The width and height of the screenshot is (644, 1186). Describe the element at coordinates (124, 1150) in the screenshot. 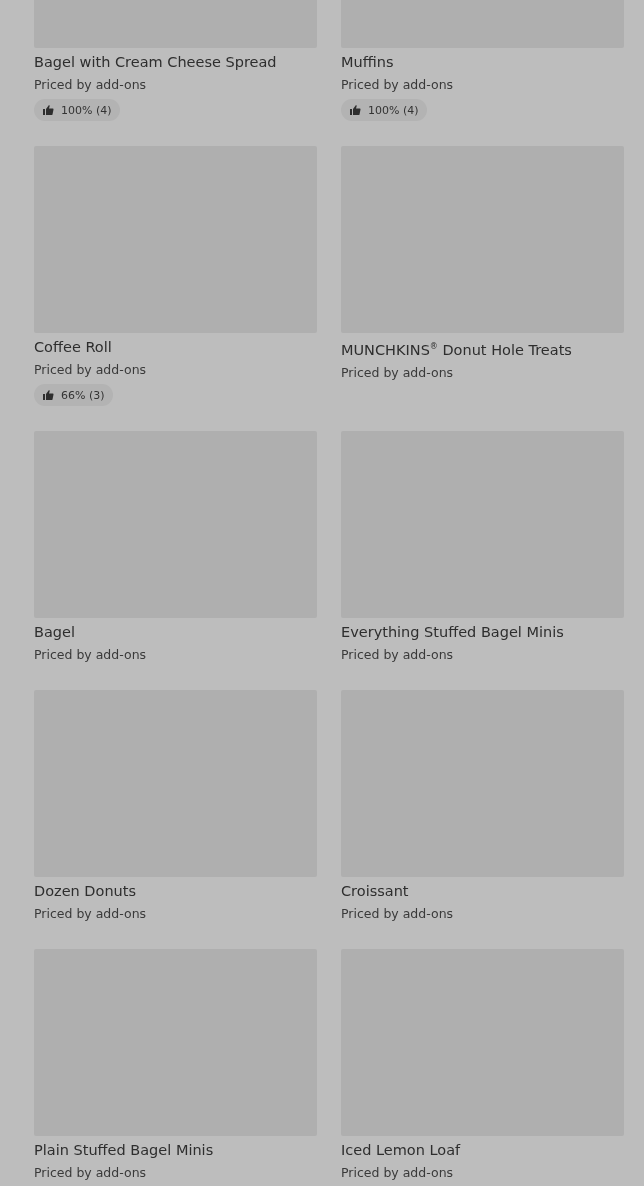

I see `item-name: Plain Stuffed Bagel Minis` at that location.